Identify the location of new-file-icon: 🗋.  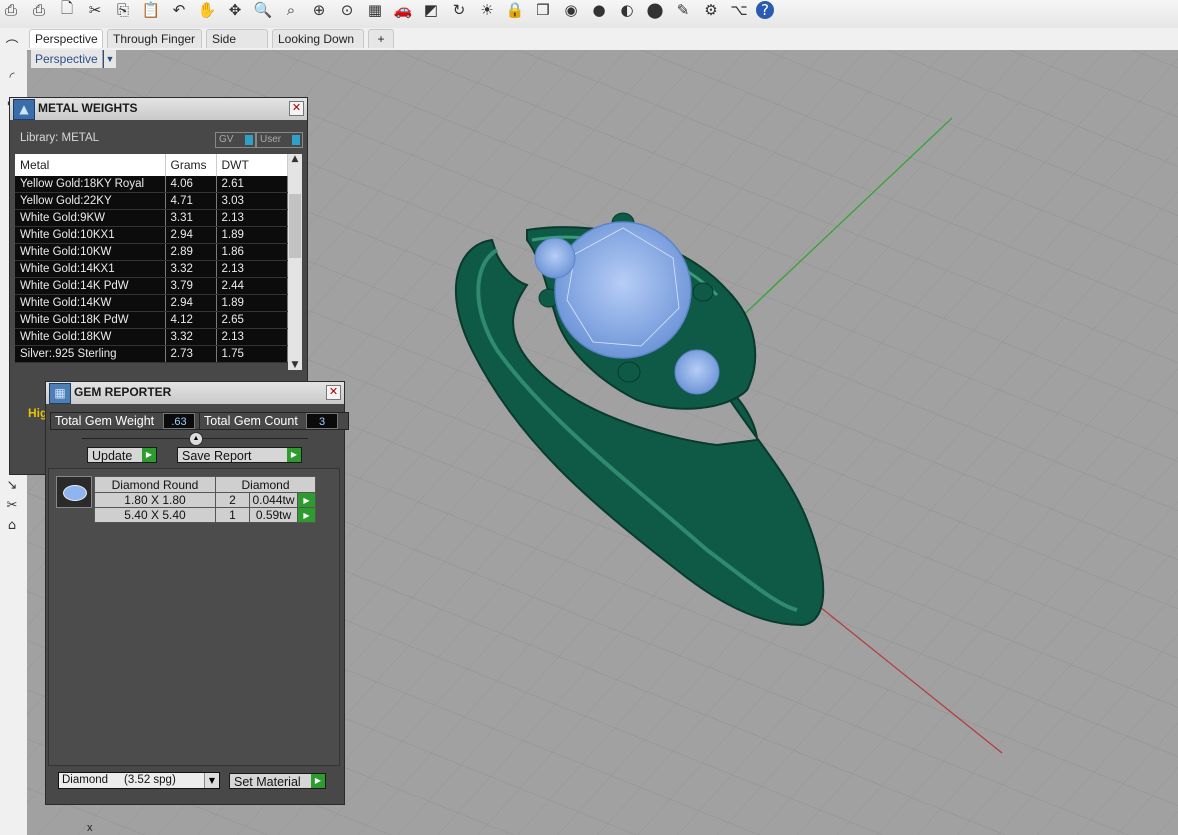
(67, 10).